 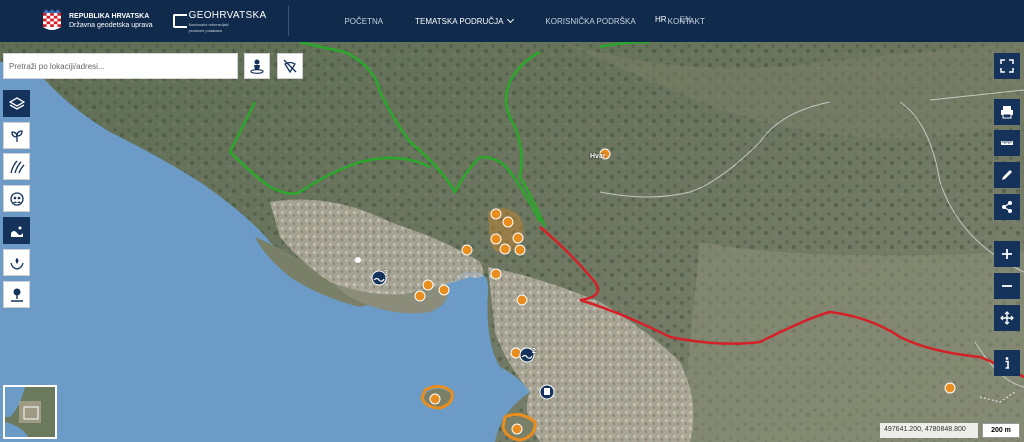 What do you see at coordinates (685, 19) in the screenshot?
I see `lang-en: EN` at bounding box center [685, 19].